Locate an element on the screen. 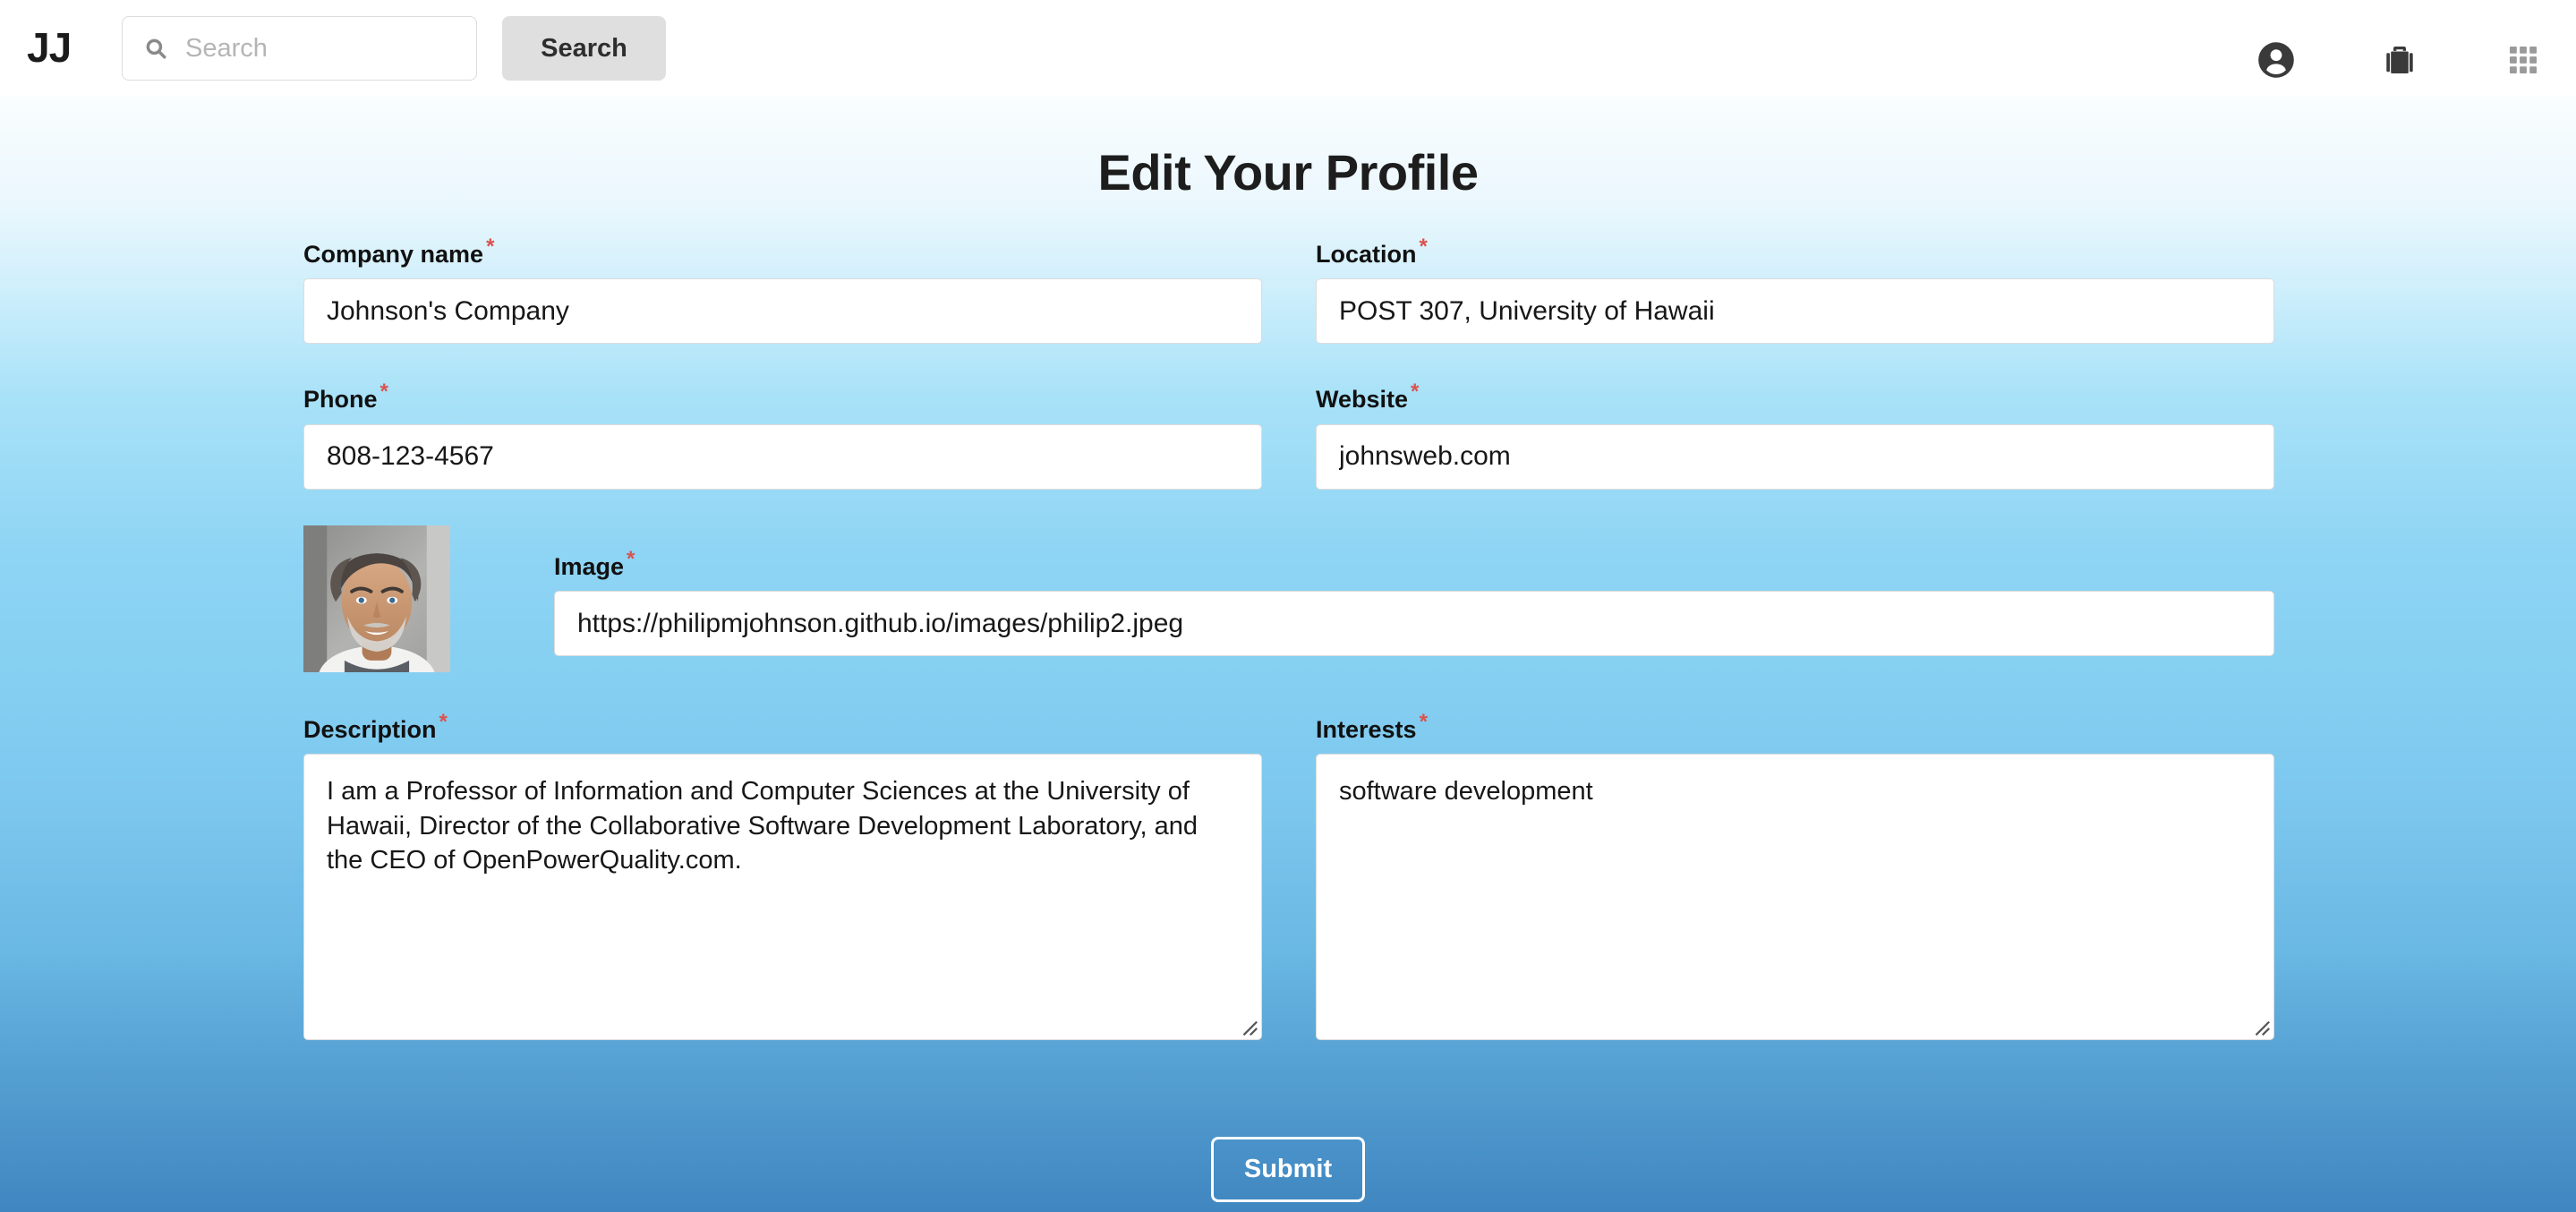 The image size is (2576, 1212). submit-button: Submit is located at coordinates (1288, 1169).